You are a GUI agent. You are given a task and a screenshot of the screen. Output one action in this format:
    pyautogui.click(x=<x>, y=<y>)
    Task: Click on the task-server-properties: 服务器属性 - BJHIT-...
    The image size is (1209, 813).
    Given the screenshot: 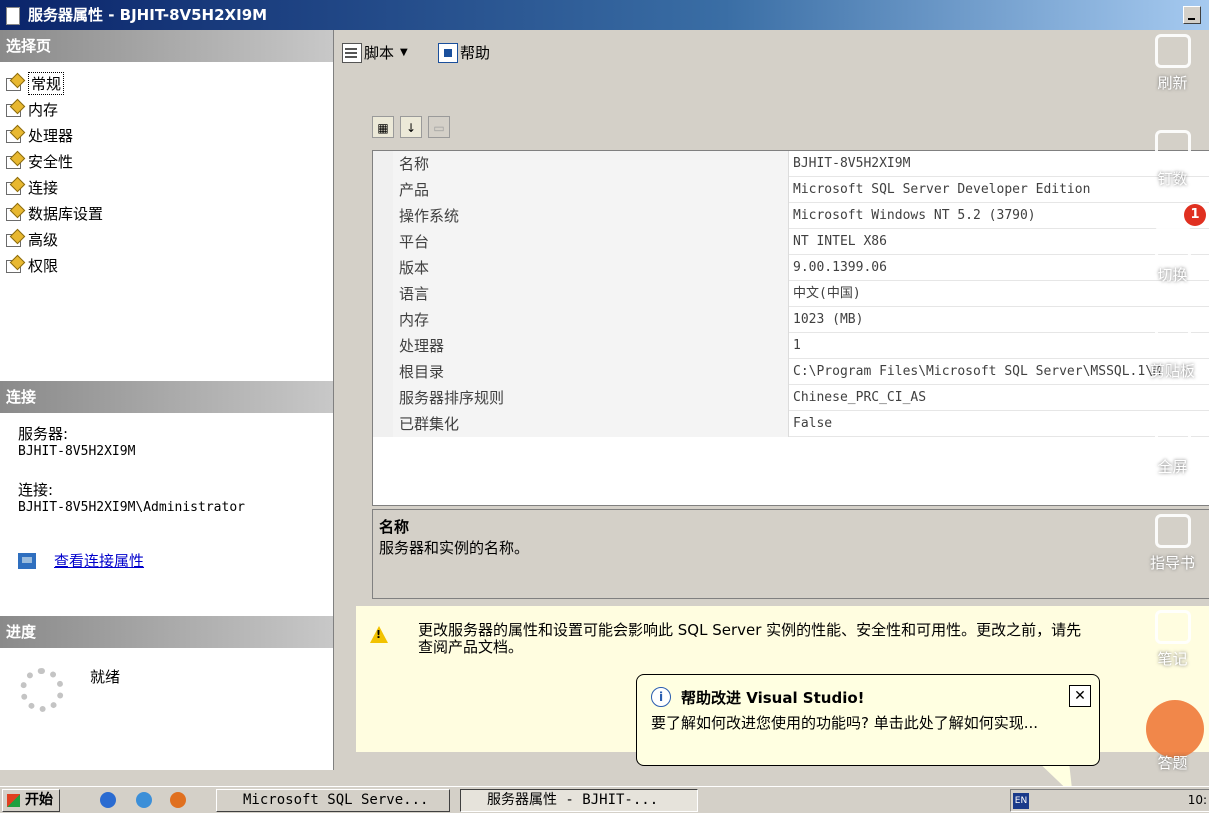 What is the action you would take?
    pyautogui.click(x=579, y=800)
    